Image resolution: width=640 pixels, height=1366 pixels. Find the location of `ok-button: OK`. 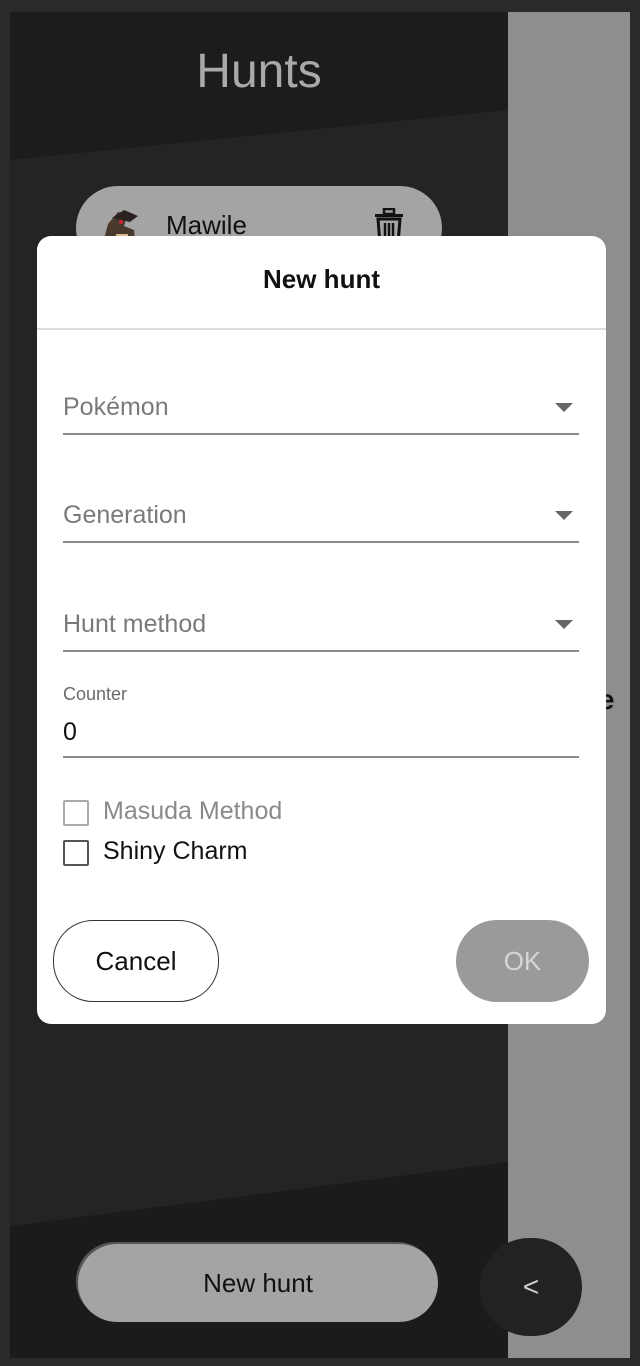

ok-button: OK is located at coordinates (522, 961).